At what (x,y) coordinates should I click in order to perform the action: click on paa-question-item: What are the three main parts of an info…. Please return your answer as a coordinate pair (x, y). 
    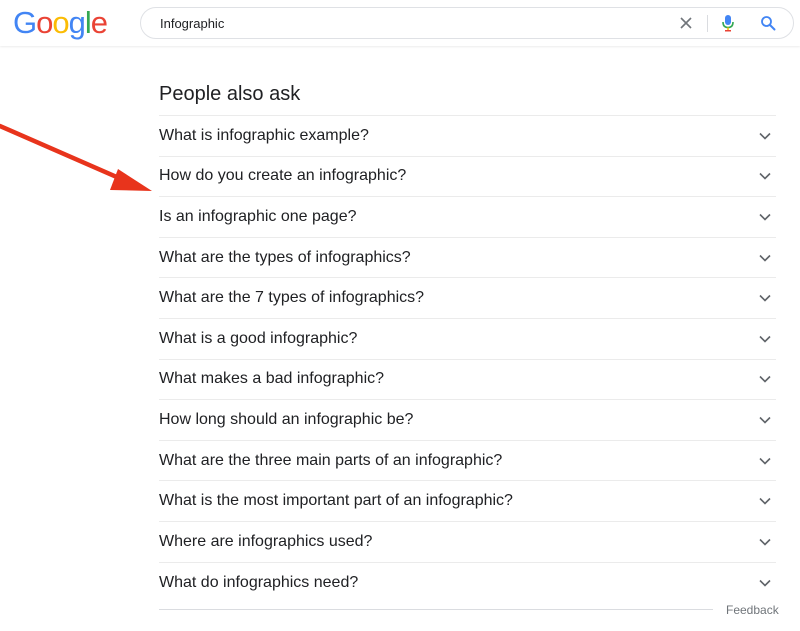
    Looking at the image, I should click on (467, 461).